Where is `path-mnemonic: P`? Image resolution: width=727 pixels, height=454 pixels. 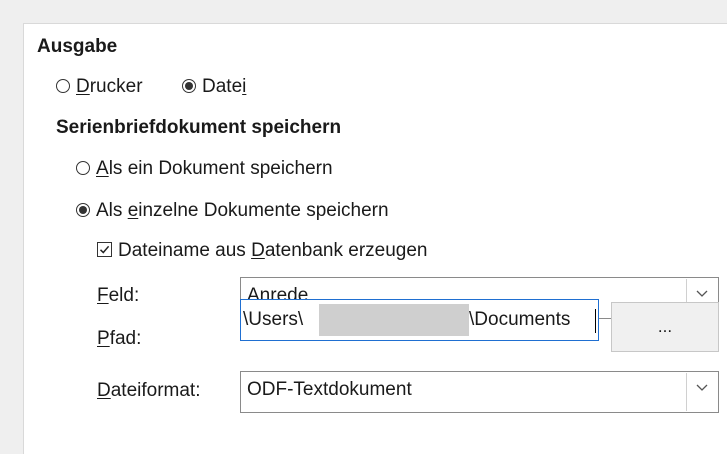 path-mnemonic: P is located at coordinates (103, 338).